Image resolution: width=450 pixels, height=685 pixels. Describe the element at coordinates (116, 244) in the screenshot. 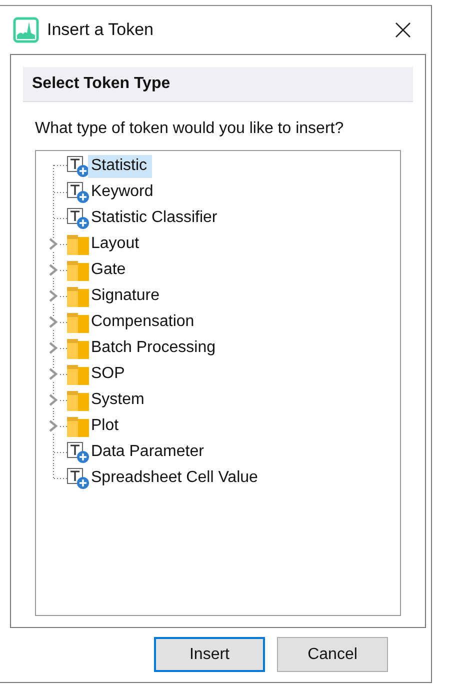

I see `tree-item: Layout` at that location.